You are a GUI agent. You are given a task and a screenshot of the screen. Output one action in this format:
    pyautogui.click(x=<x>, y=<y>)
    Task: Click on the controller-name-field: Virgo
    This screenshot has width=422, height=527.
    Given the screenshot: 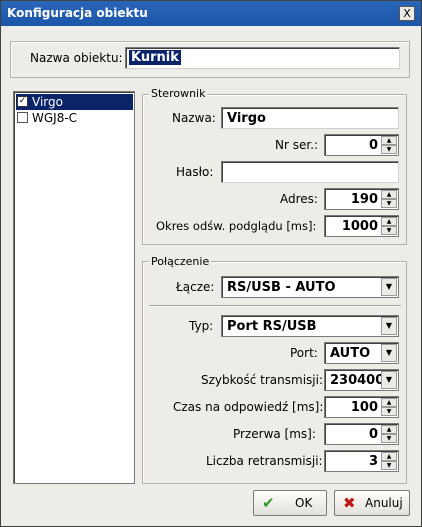 What is the action you would take?
    pyautogui.click(x=310, y=118)
    